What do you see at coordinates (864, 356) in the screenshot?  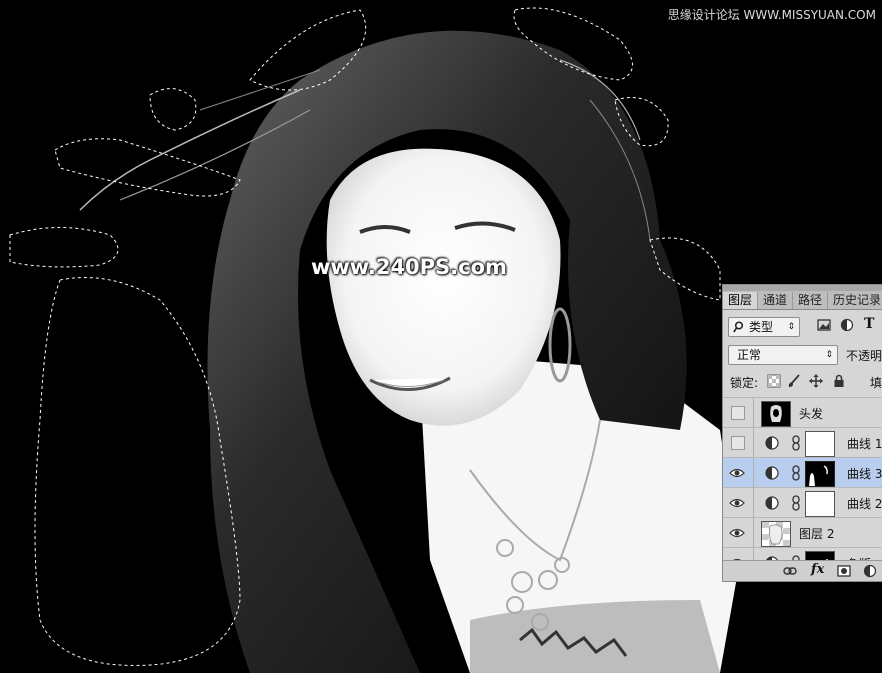 I see `opacity-label: 不透明` at bounding box center [864, 356].